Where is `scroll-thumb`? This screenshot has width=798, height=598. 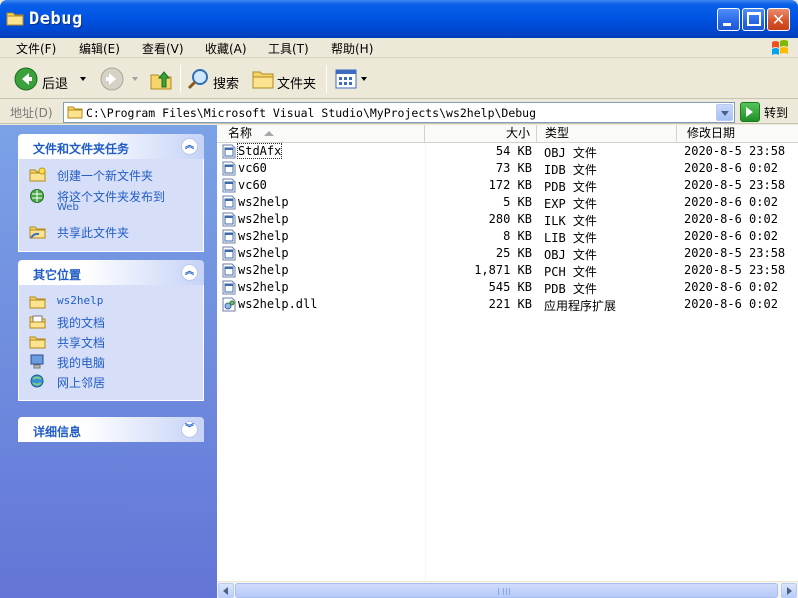
scroll-thumb is located at coordinates (506, 590).